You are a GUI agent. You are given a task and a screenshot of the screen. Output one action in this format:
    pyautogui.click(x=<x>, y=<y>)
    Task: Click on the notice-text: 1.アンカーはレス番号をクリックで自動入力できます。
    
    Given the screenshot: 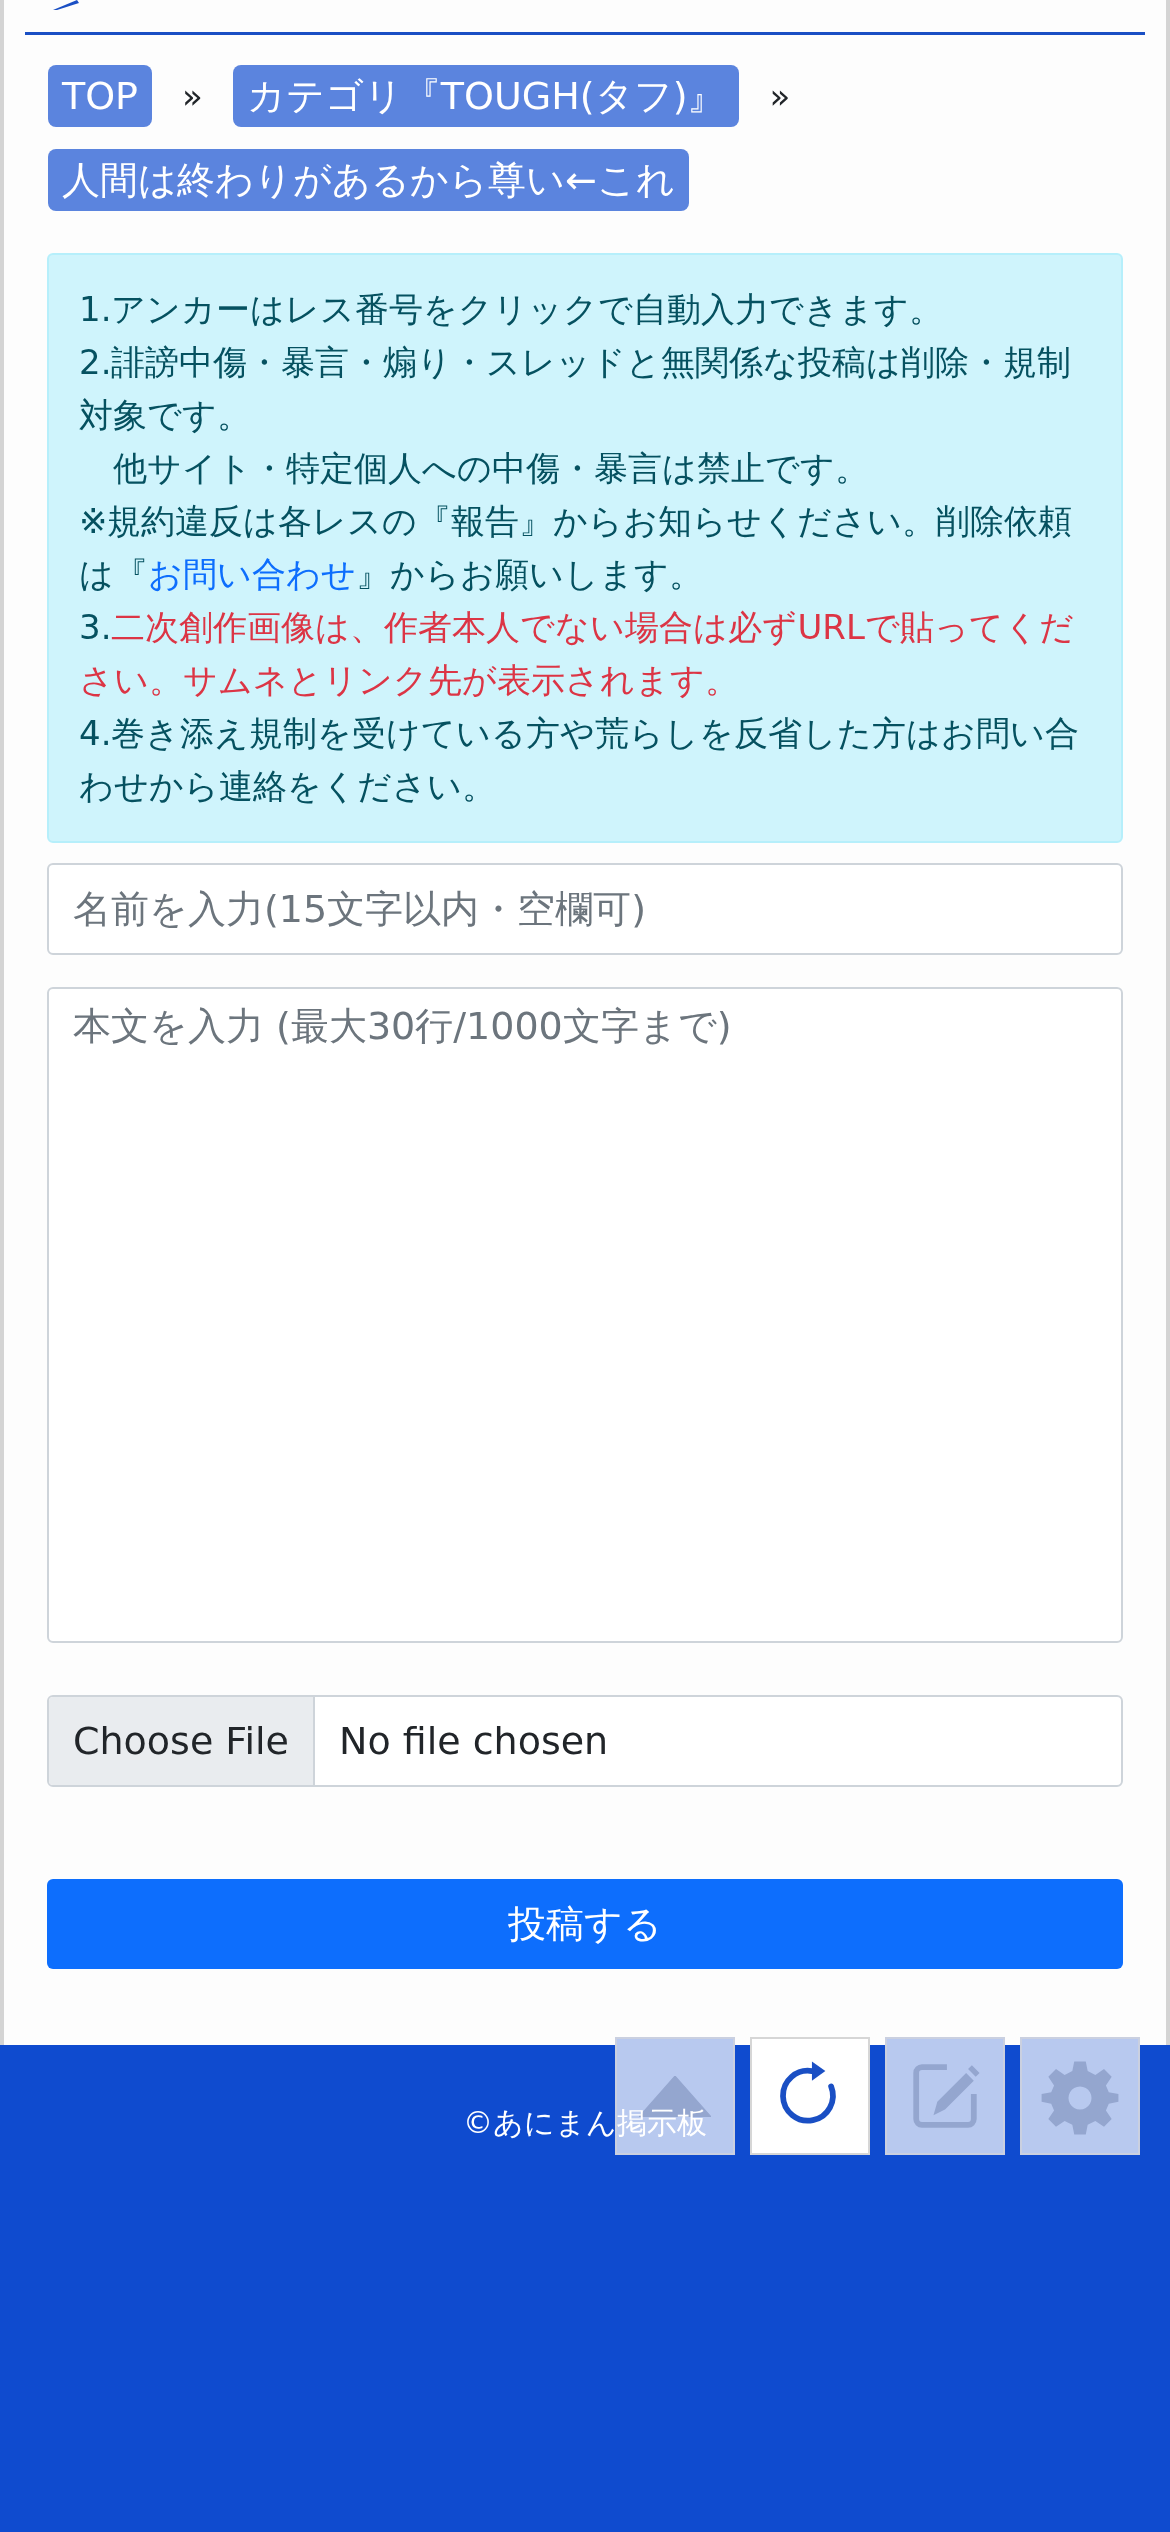 What is the action you would take?
    pyautogui.click(x=512, y=309)
    